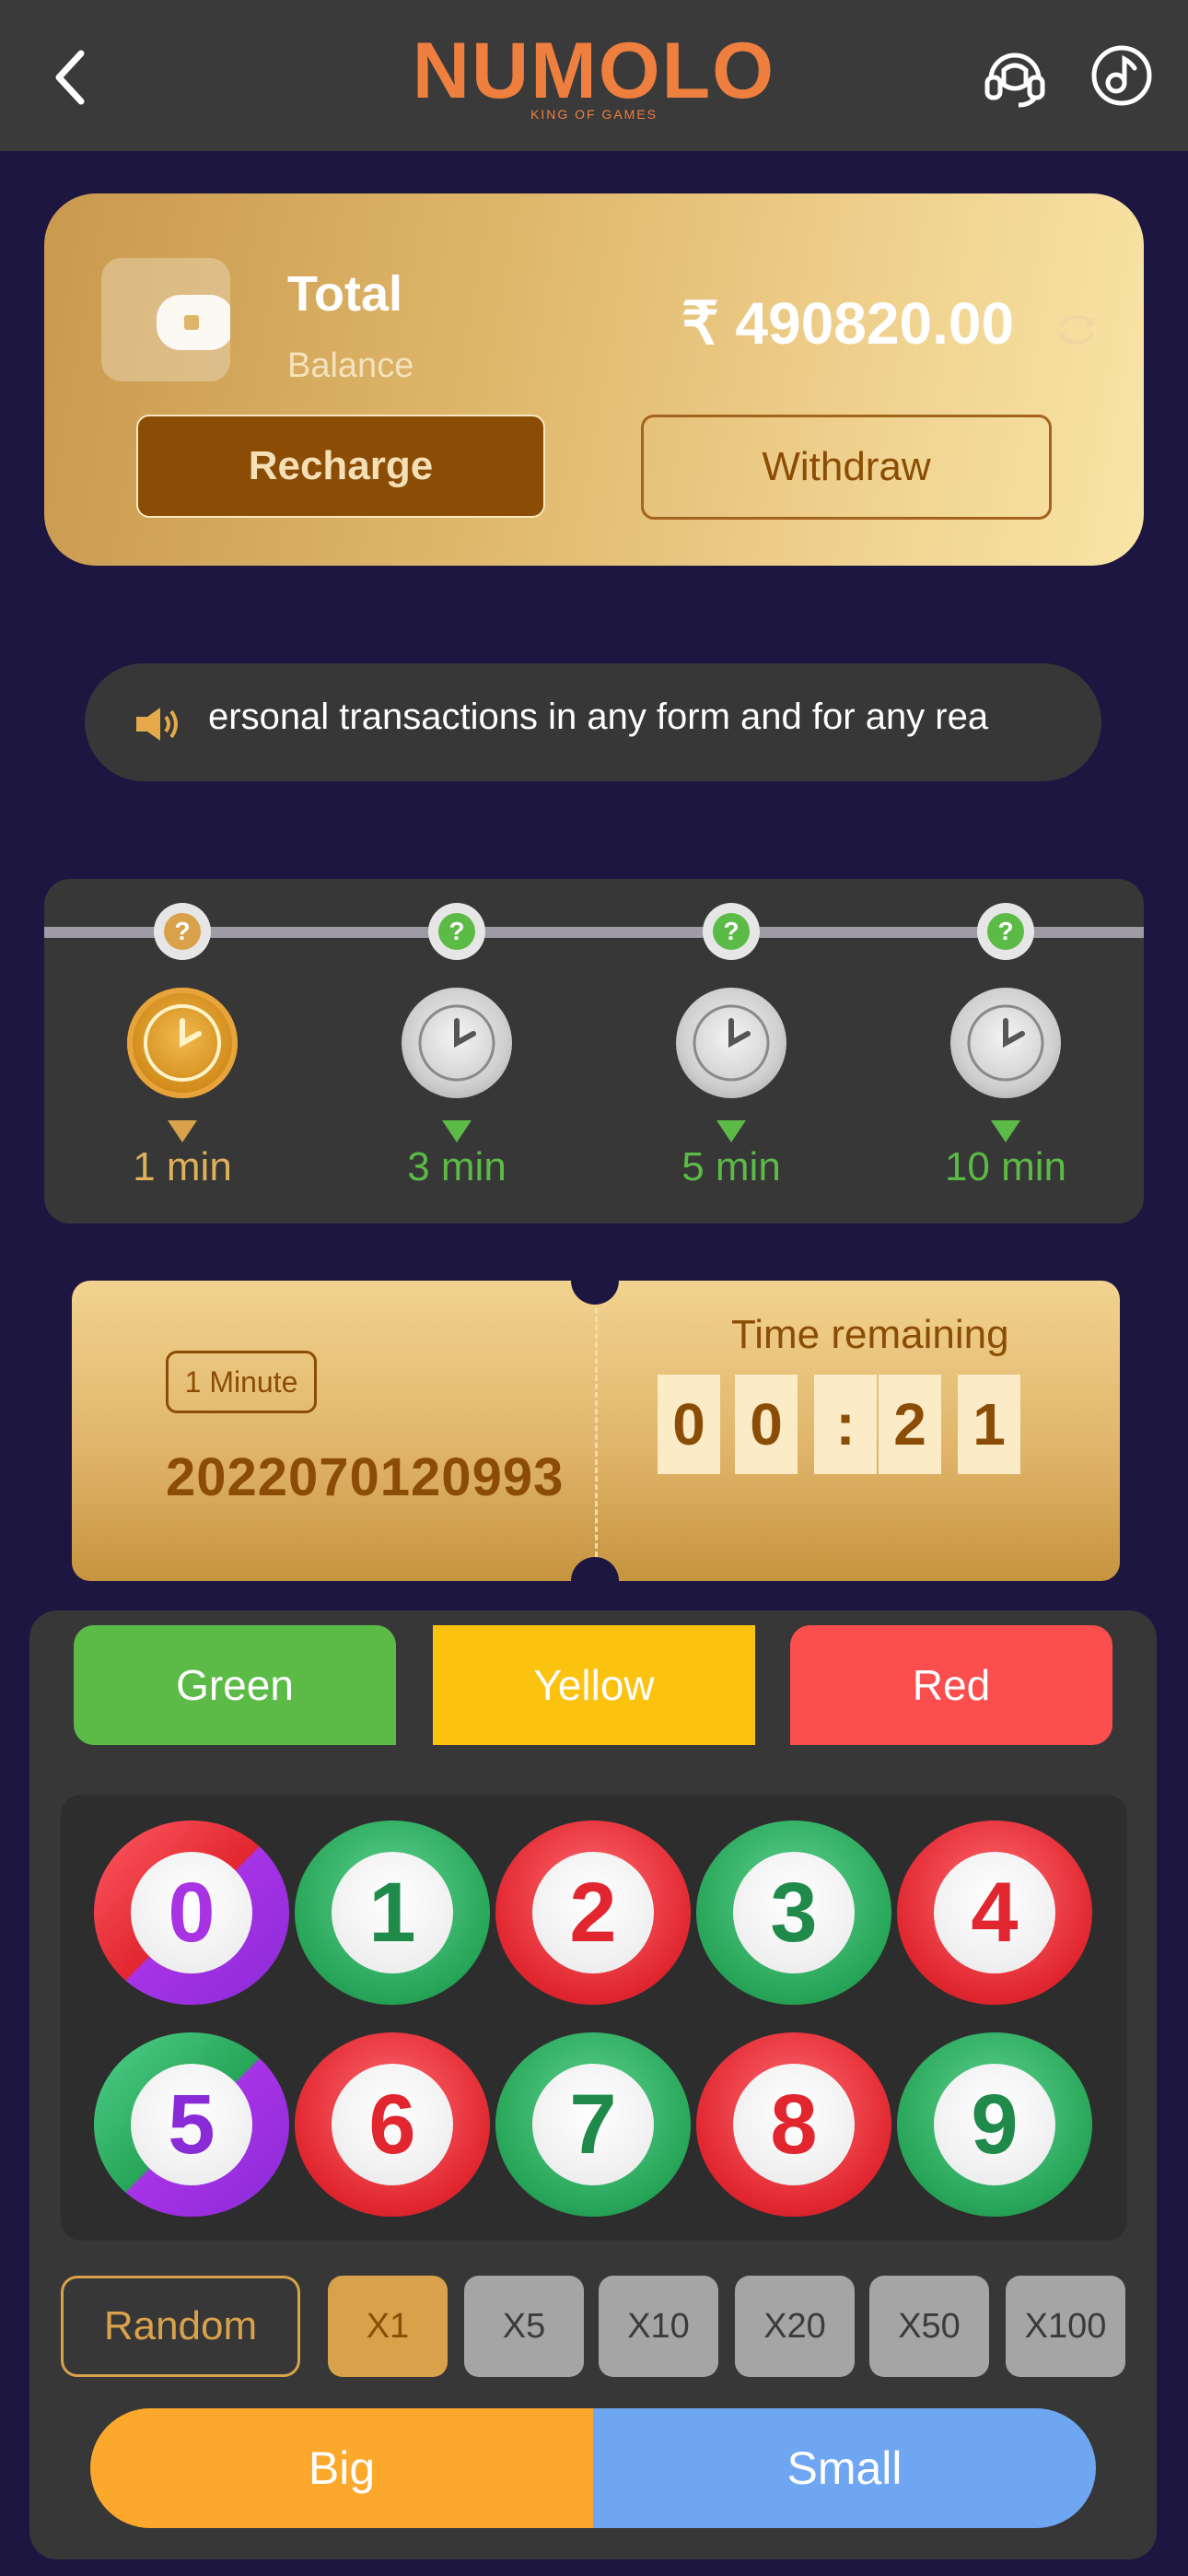 This screenshot has height=2576, width=1188. Describe the element at coordinates (910, 1424) in the screenshot. I see `countdown-digit: 2` at that location.